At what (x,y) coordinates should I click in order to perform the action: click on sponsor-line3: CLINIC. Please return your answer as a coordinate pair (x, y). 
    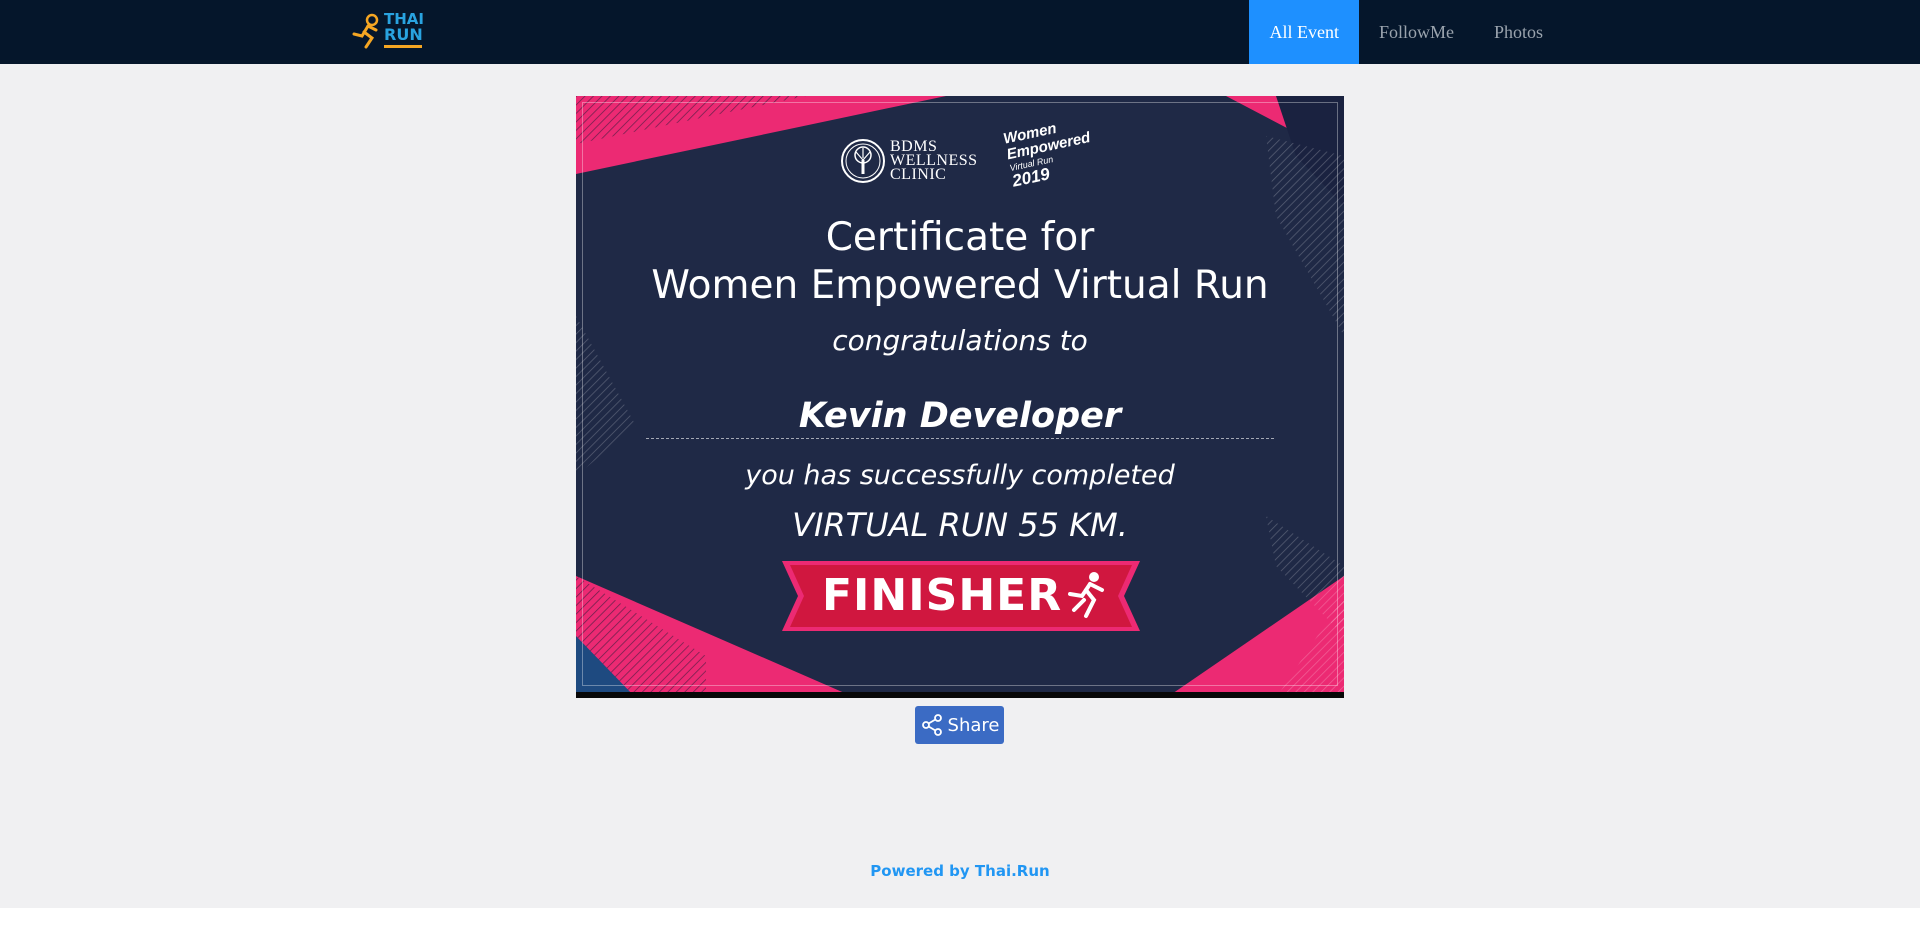
    Looking at the image, I should click on (918, 174).